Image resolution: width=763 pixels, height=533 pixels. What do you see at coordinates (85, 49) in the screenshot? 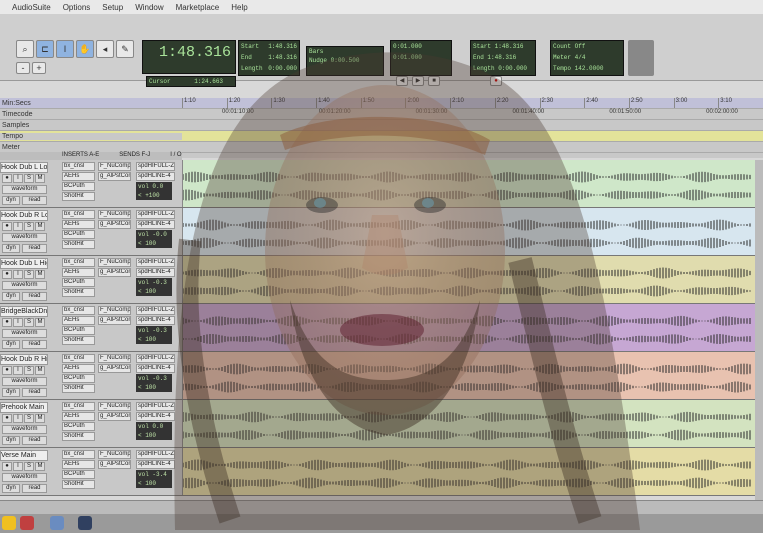
I see `grabber-tool-icon: ✋` at bounding box center [85, 49].